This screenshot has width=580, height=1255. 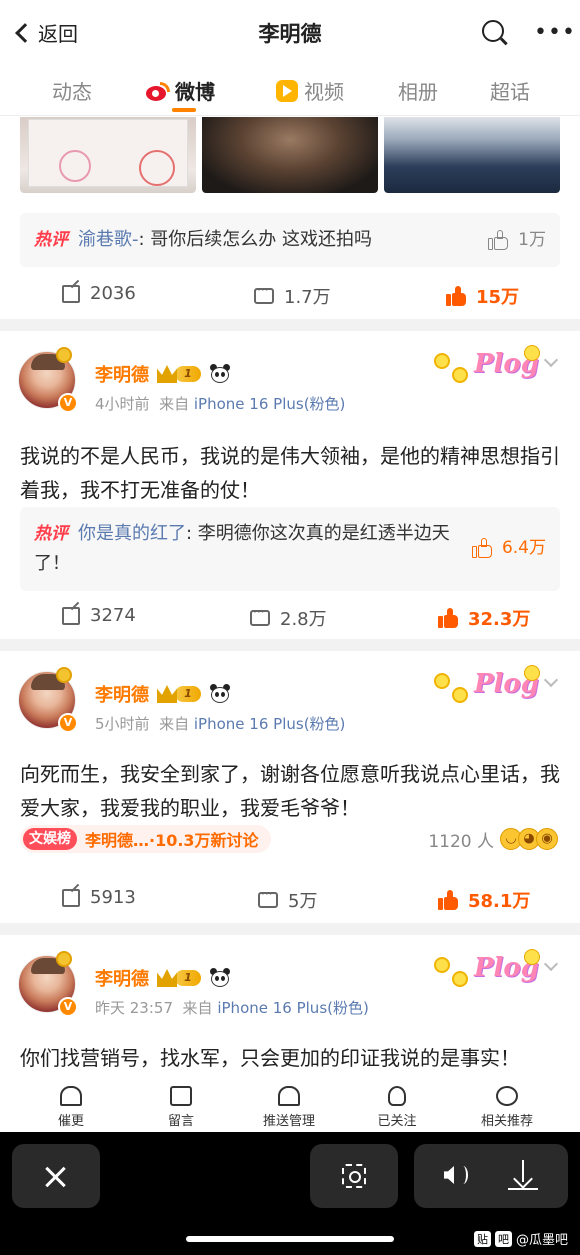 What do you see at coordinates (523, 1189) in the screenshot?
I see `download-base` at bounding box center [523, 1189].